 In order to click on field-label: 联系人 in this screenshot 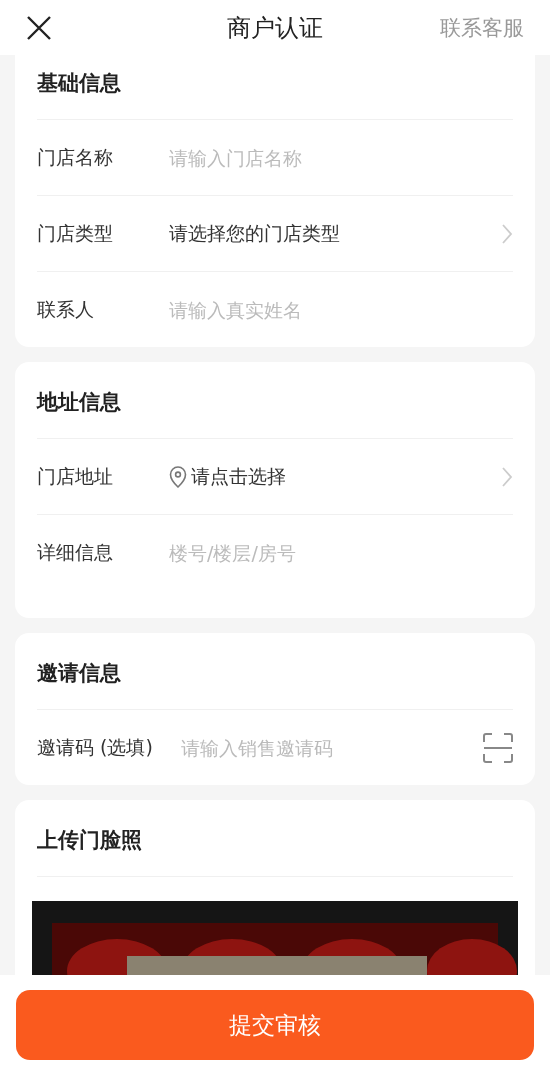, I will do `click(66, 309)`.